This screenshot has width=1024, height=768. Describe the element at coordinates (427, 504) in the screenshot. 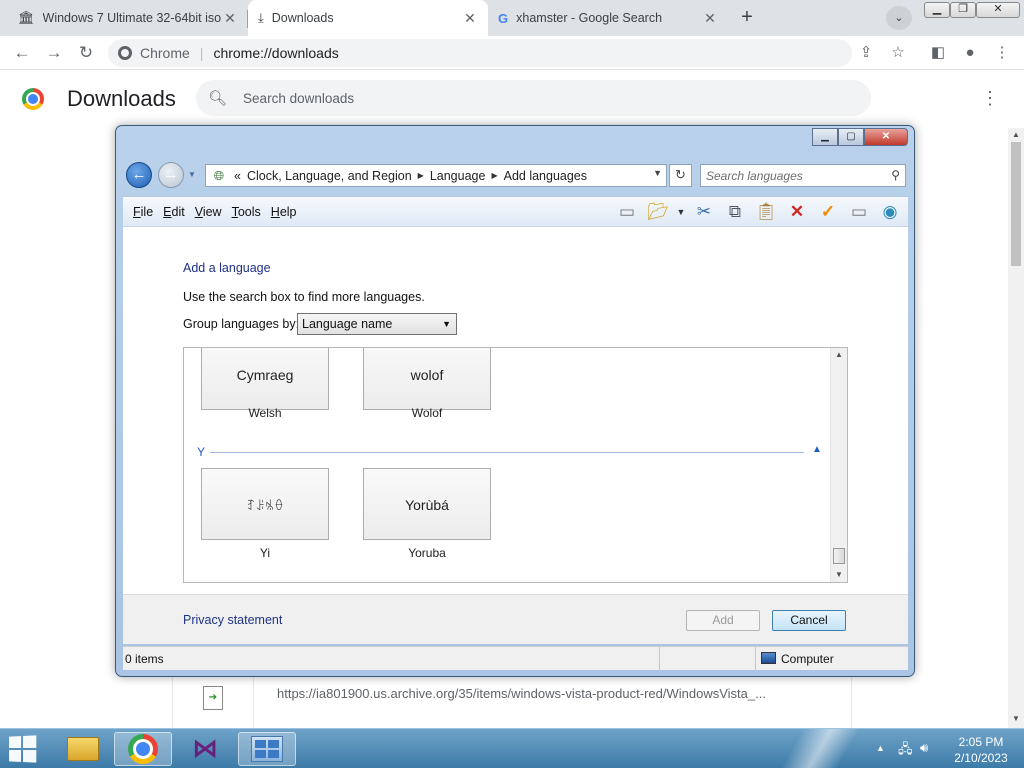

I see `language-tile-yoruba: Yorùbá` at that location.